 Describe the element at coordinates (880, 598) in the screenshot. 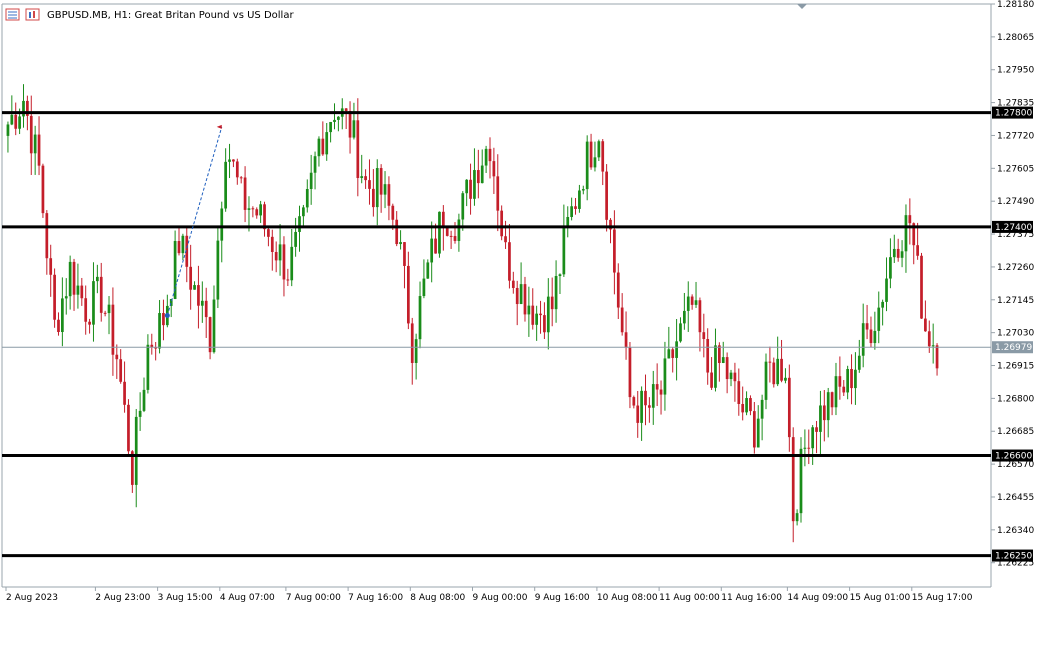

I see `x-tick-label: 15 Aug 01:00` at that location.